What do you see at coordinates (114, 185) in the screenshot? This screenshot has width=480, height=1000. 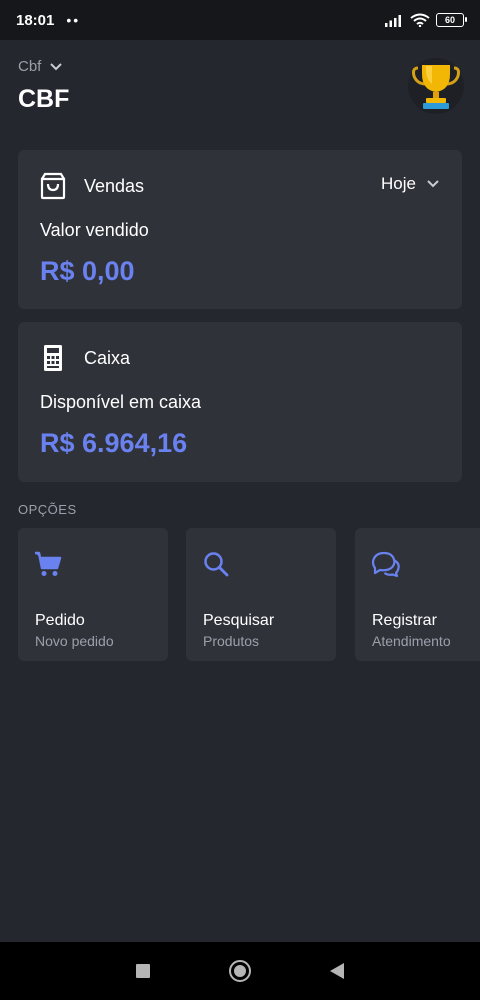 I see `sales-card-title: Vendas` at bounding box center [114, 185].